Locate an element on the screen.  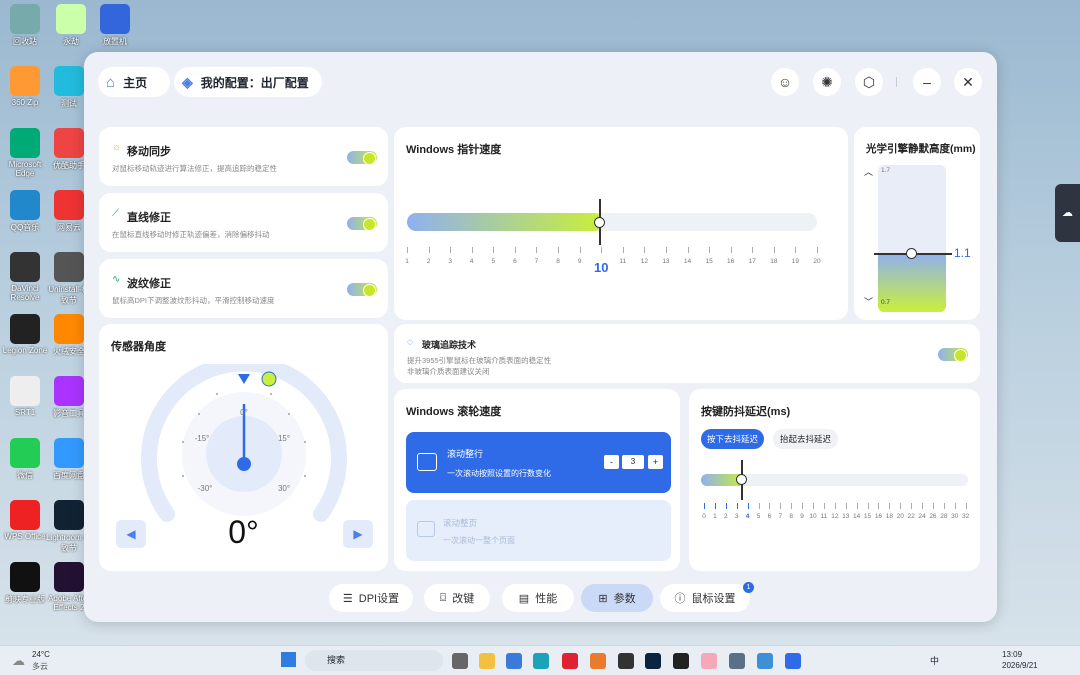
taskview-icon is located at coordinates (460, 661).